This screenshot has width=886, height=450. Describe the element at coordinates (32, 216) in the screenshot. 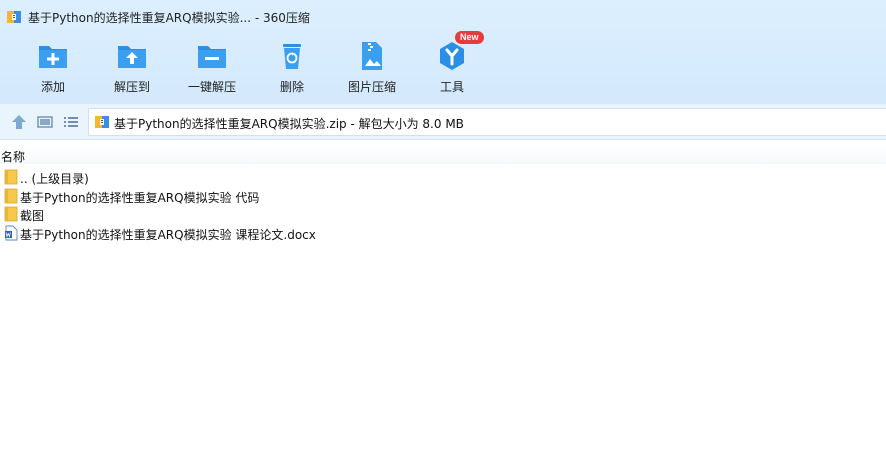

I see `list-item-label: 截图` at that location.